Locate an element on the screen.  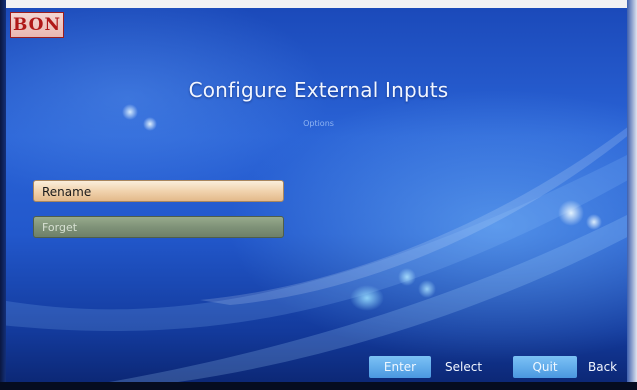
menu-item-rename: Rename is located at coordinates (158, 191).